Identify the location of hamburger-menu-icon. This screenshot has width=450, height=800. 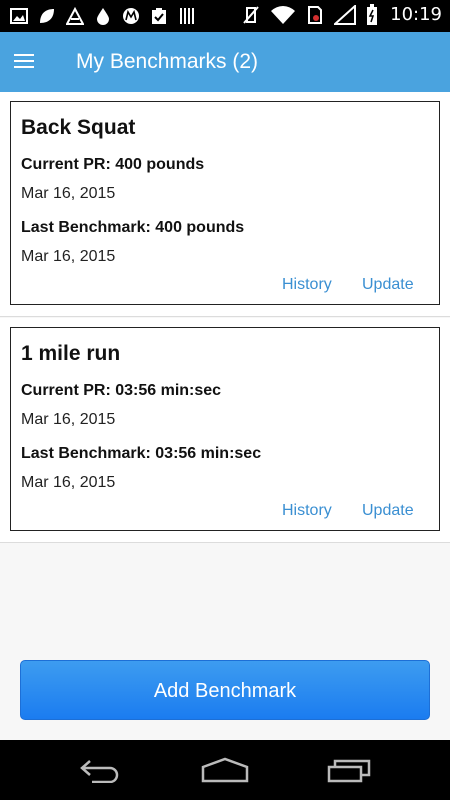
(28, 62).